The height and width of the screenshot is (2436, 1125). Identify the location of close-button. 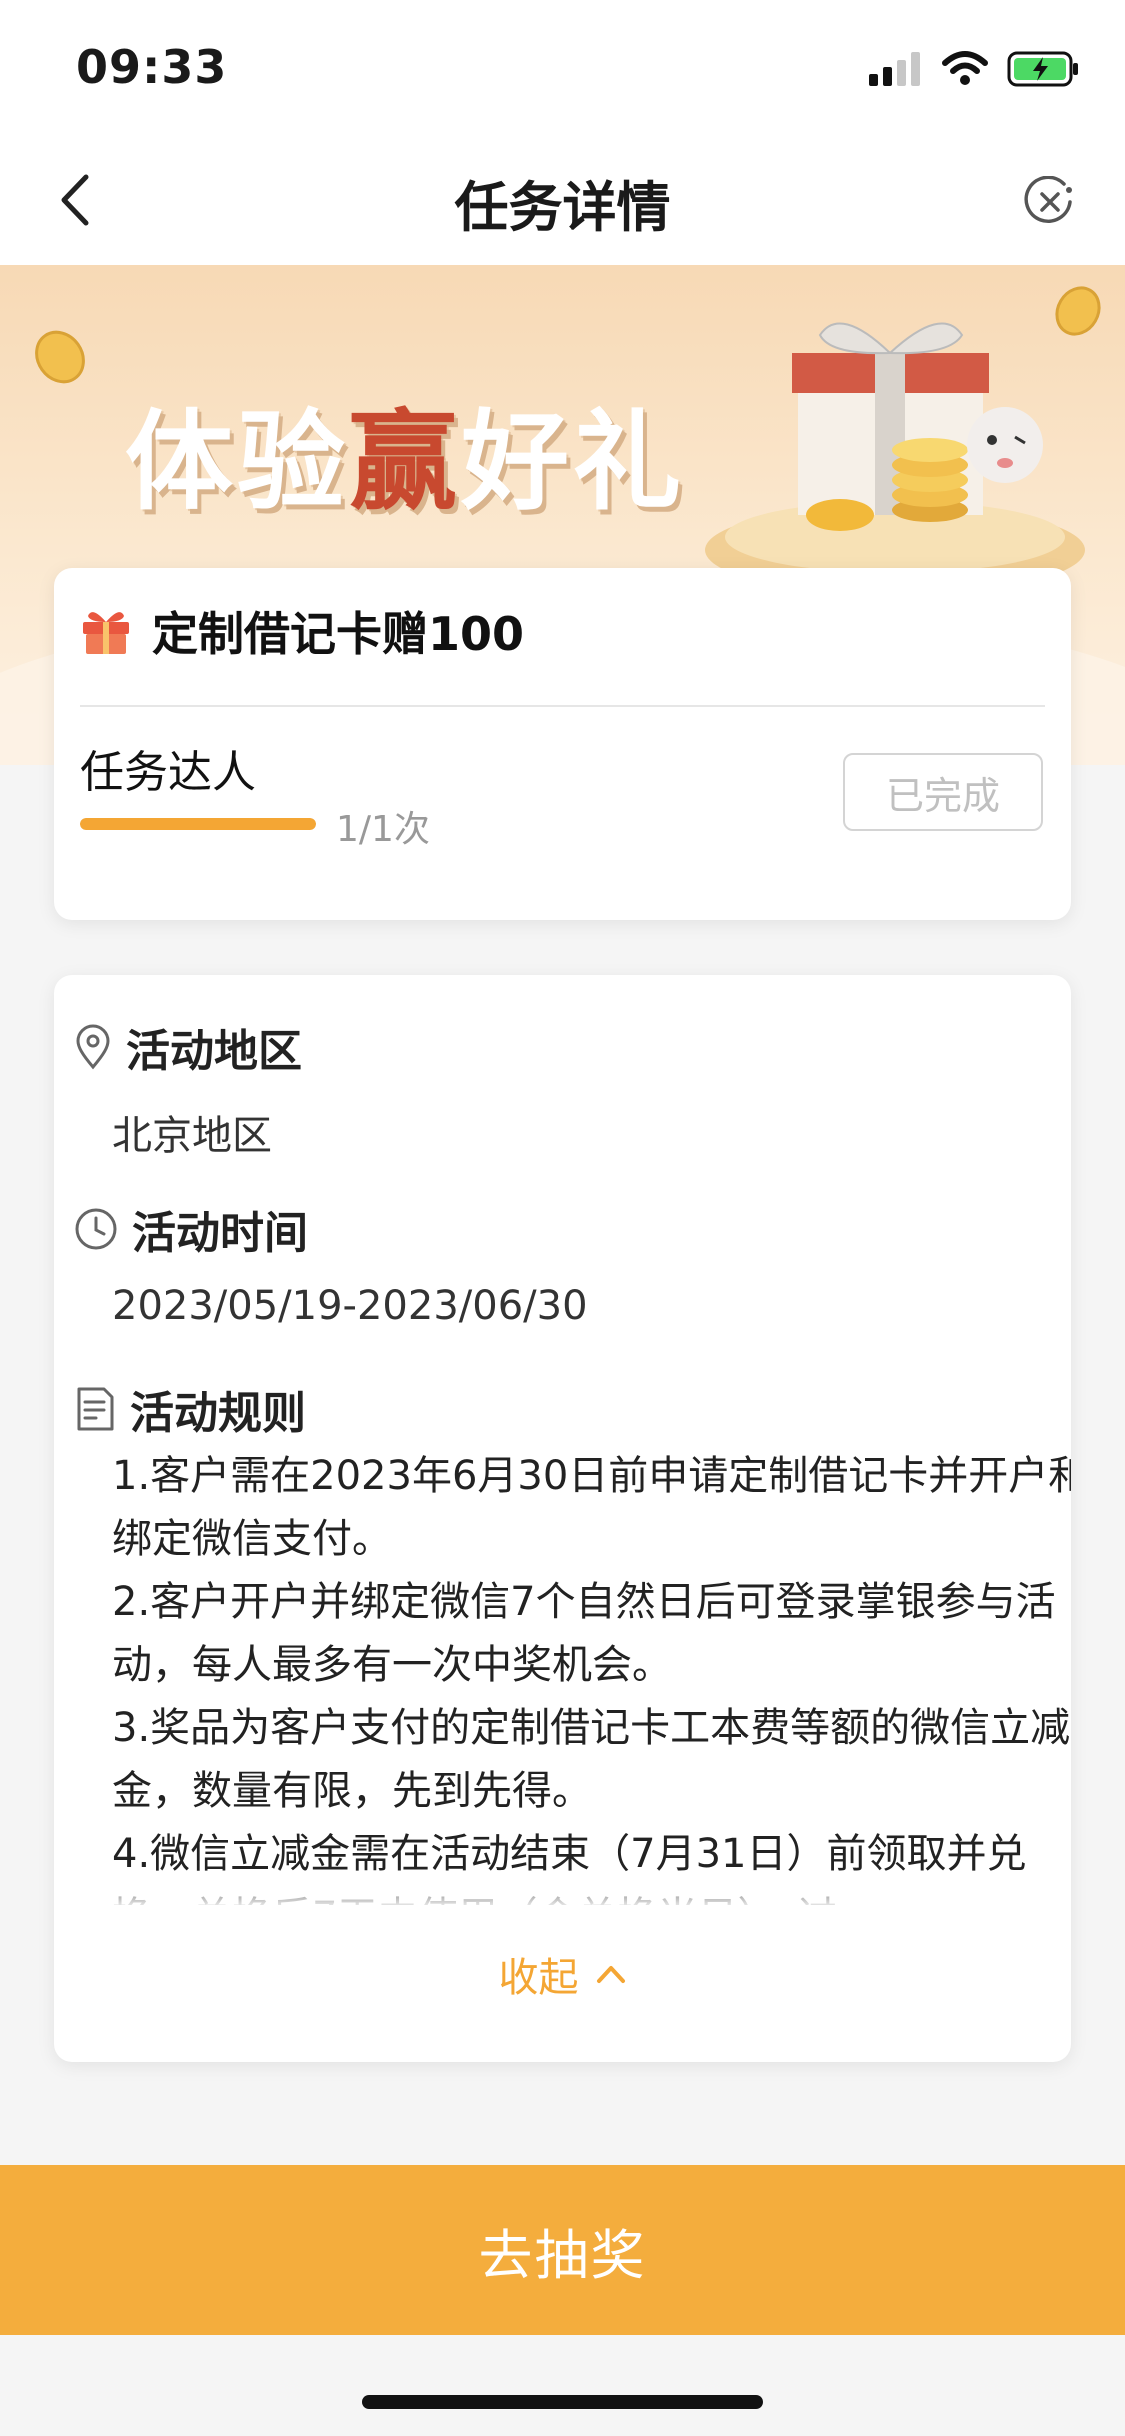
(1050, 202).